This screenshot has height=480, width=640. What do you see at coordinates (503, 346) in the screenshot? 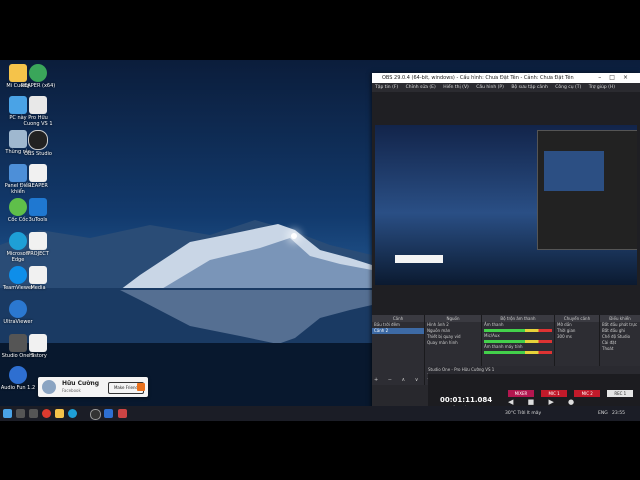
I see `mixer-channel: Âm thanh máy tính` at bounding box center [503, 346].